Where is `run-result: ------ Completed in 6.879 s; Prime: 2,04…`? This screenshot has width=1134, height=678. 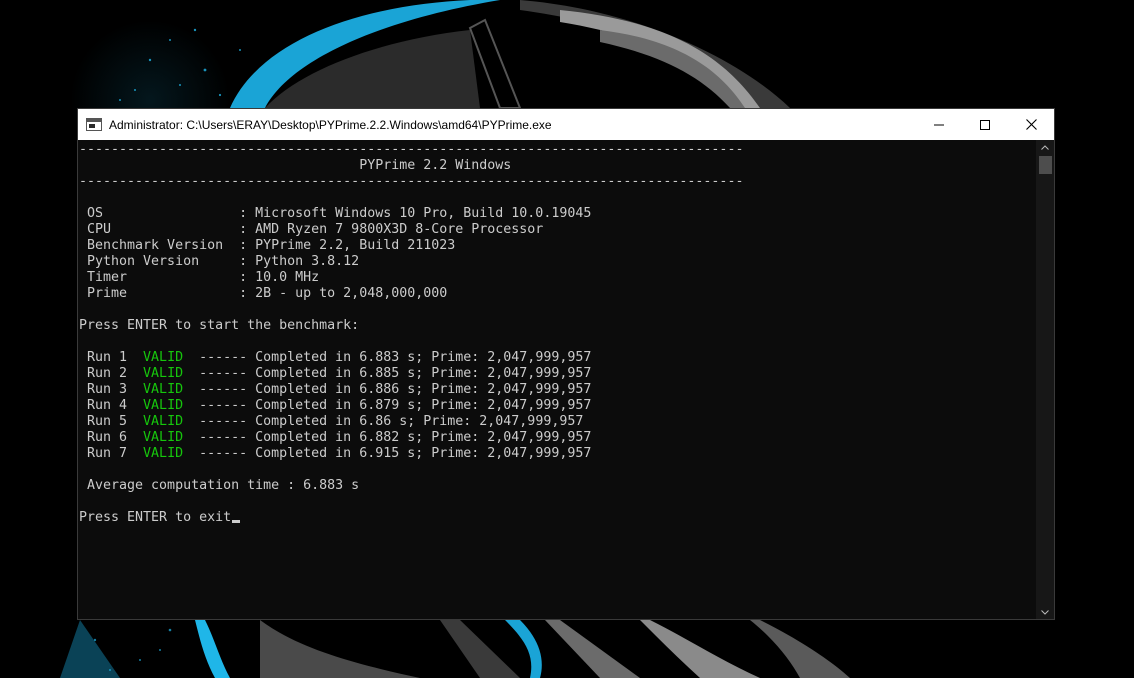
run-result: ------ Completed in 6.879 s; Prime: 2,04… is located at coordinates (387, 405).